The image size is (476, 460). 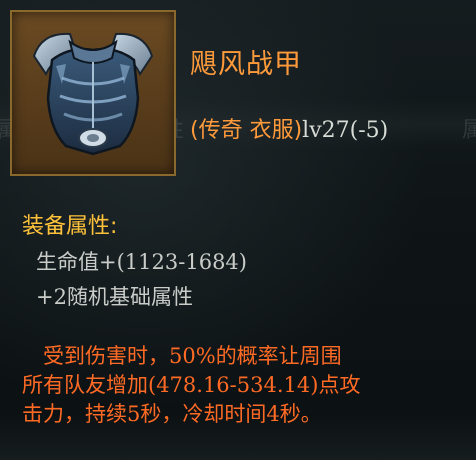 I want to click on armor-chestplate-icon, so click(x=93, y=94).